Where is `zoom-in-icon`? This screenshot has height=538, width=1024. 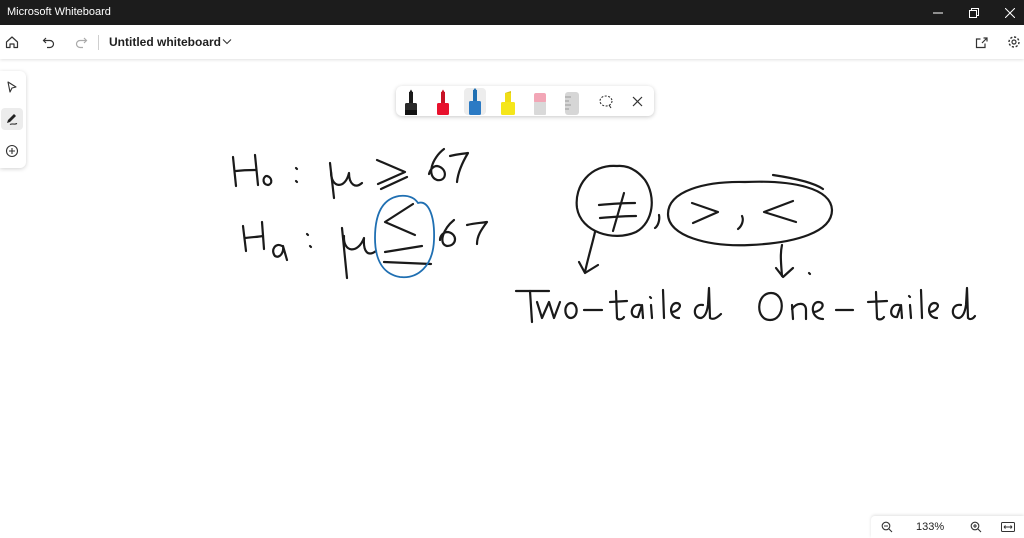 zoom-in-icon is located at coordinates (976, 527).